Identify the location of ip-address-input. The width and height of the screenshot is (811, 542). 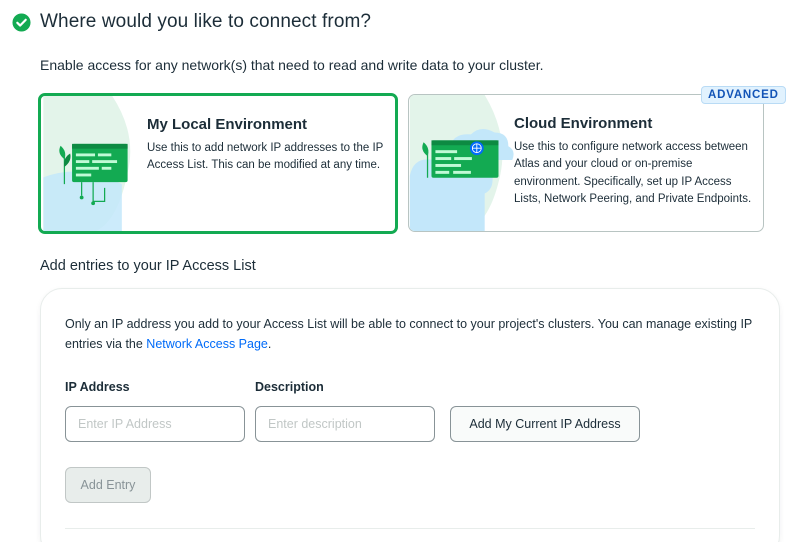
(155, 424).